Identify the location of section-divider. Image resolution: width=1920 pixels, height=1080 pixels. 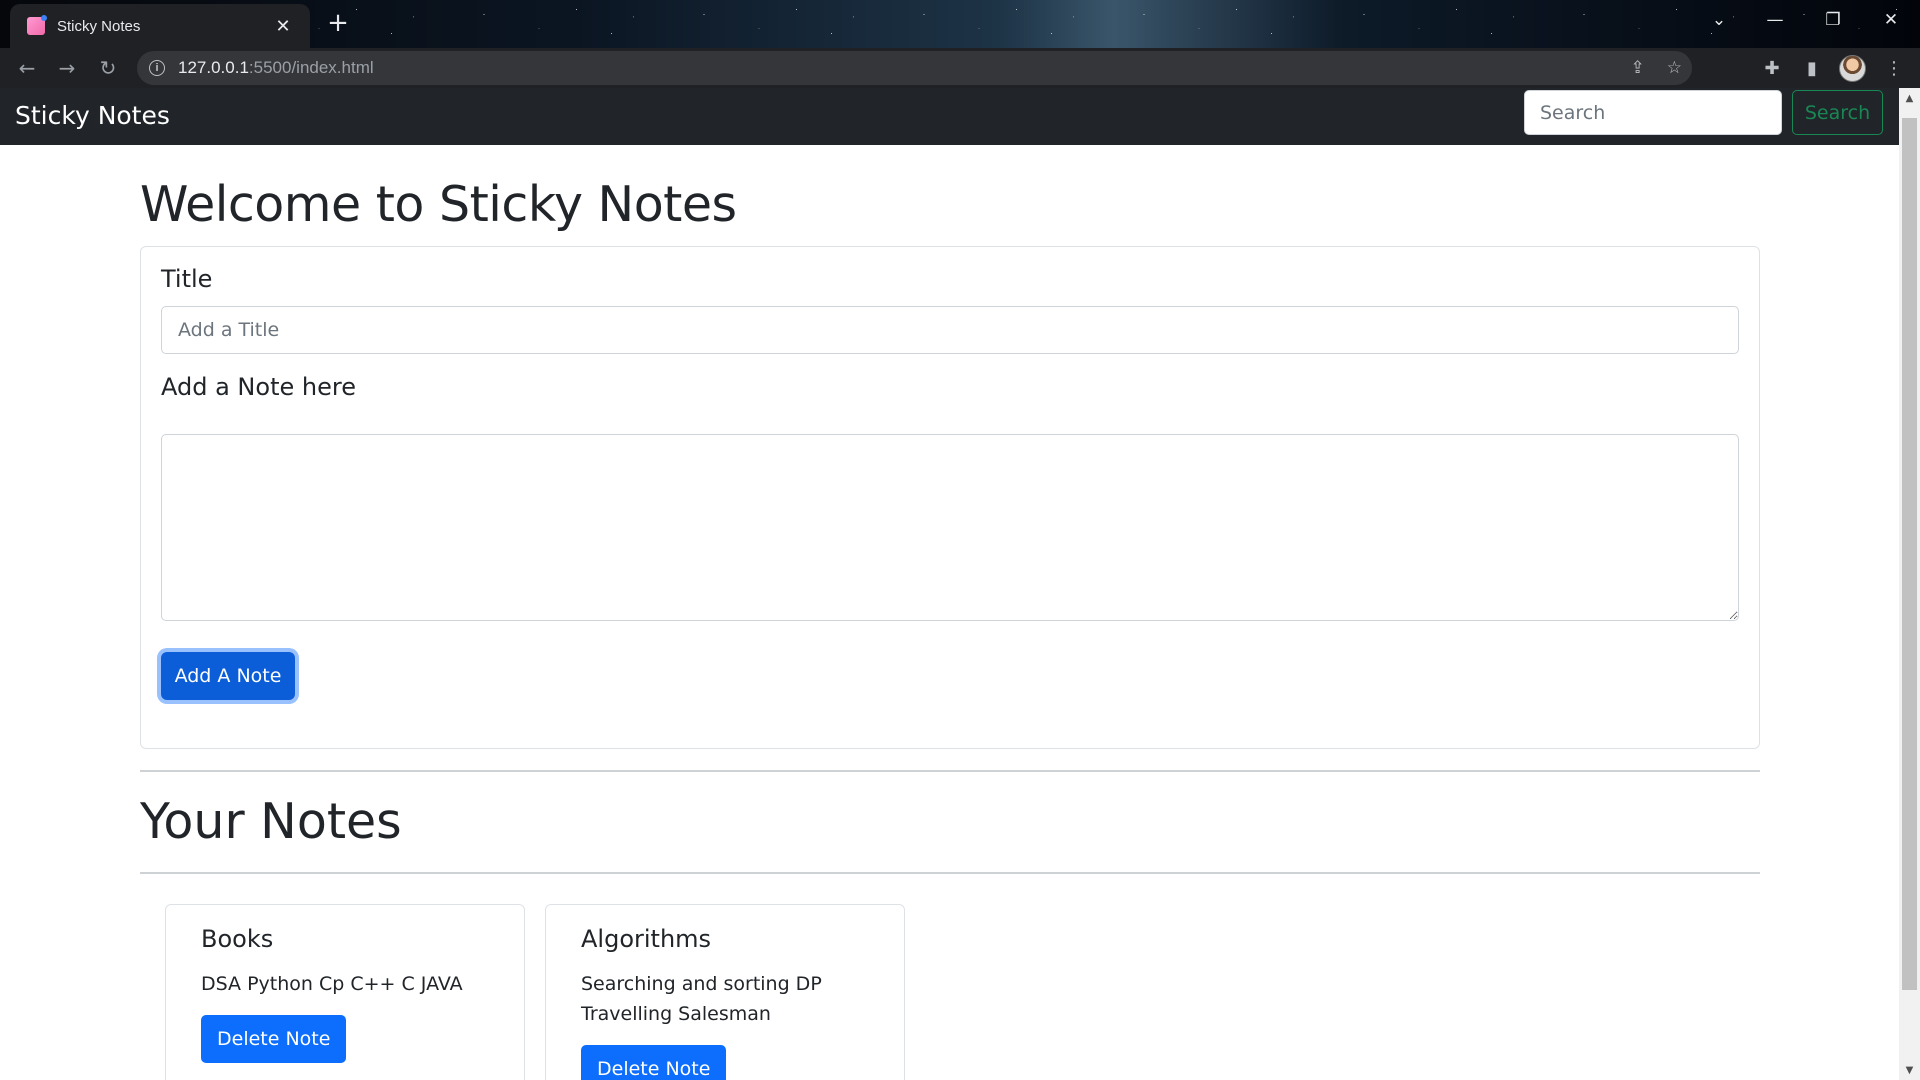
(950, 771).